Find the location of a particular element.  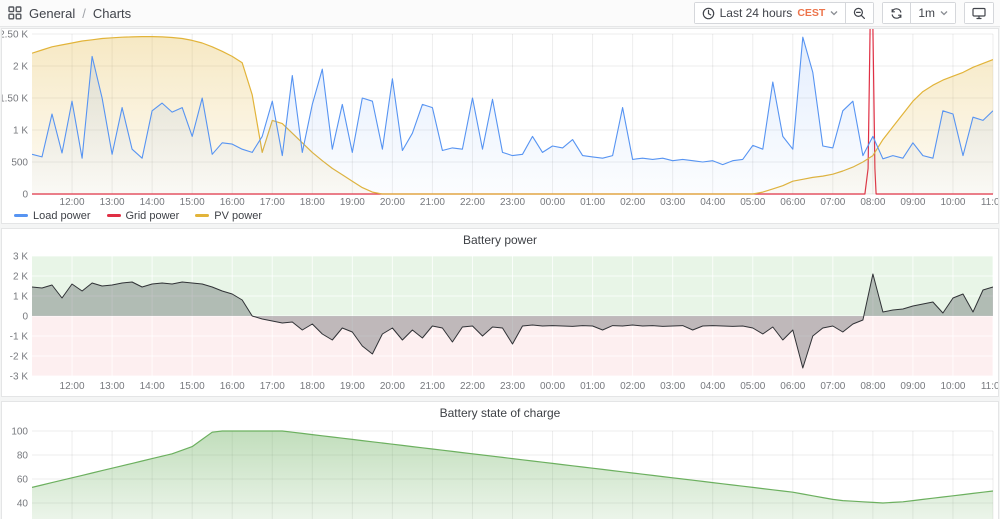

magnifier-minus-icon is located at coordinates (859, 13).